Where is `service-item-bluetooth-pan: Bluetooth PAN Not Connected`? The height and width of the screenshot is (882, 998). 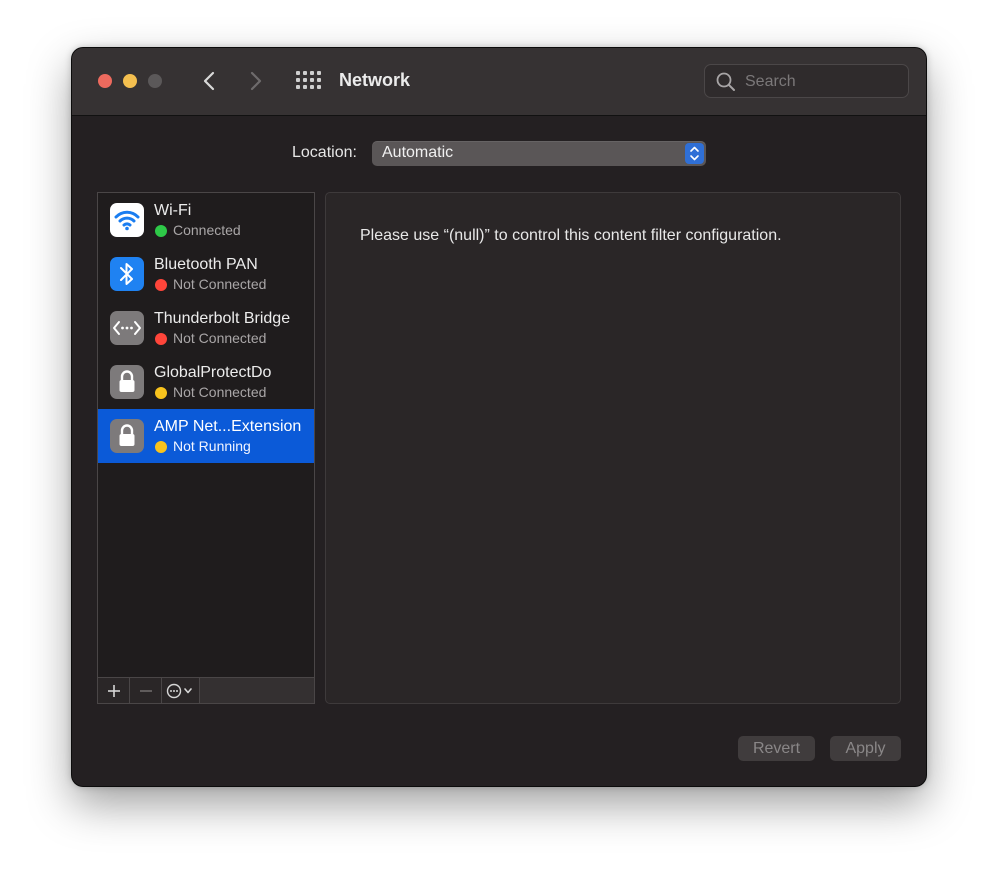
service-item-bluetooth-pan: Bluetooth PAN Not Connected is located at coordinates (206, 274).